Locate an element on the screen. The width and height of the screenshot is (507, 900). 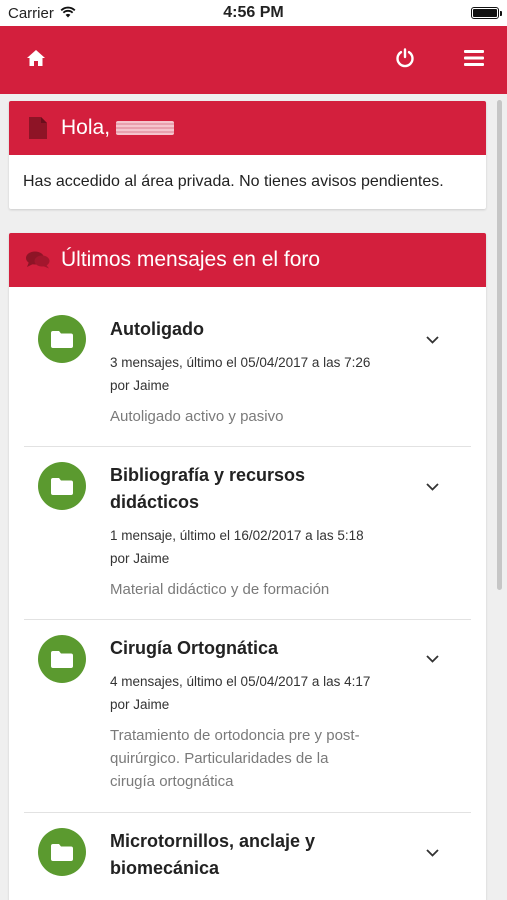
forum-item-description: Material didáctico y de formación is located at coordinates (220, 589).